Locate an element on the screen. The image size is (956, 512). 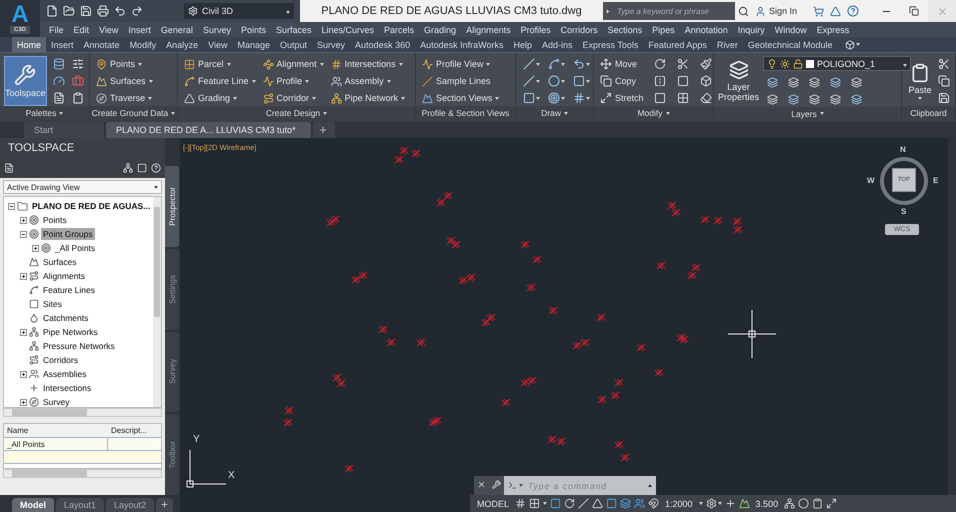
tree-item: Sites is located at coordinates (52, 304).